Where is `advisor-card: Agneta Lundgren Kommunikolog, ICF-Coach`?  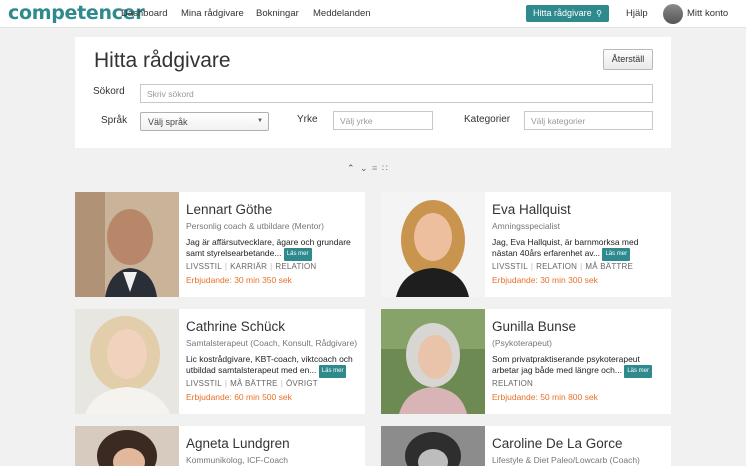 advisor-card: Agneta Lundgren Kommunikolog, ICF-Coach is located at coordinates (220, 446).